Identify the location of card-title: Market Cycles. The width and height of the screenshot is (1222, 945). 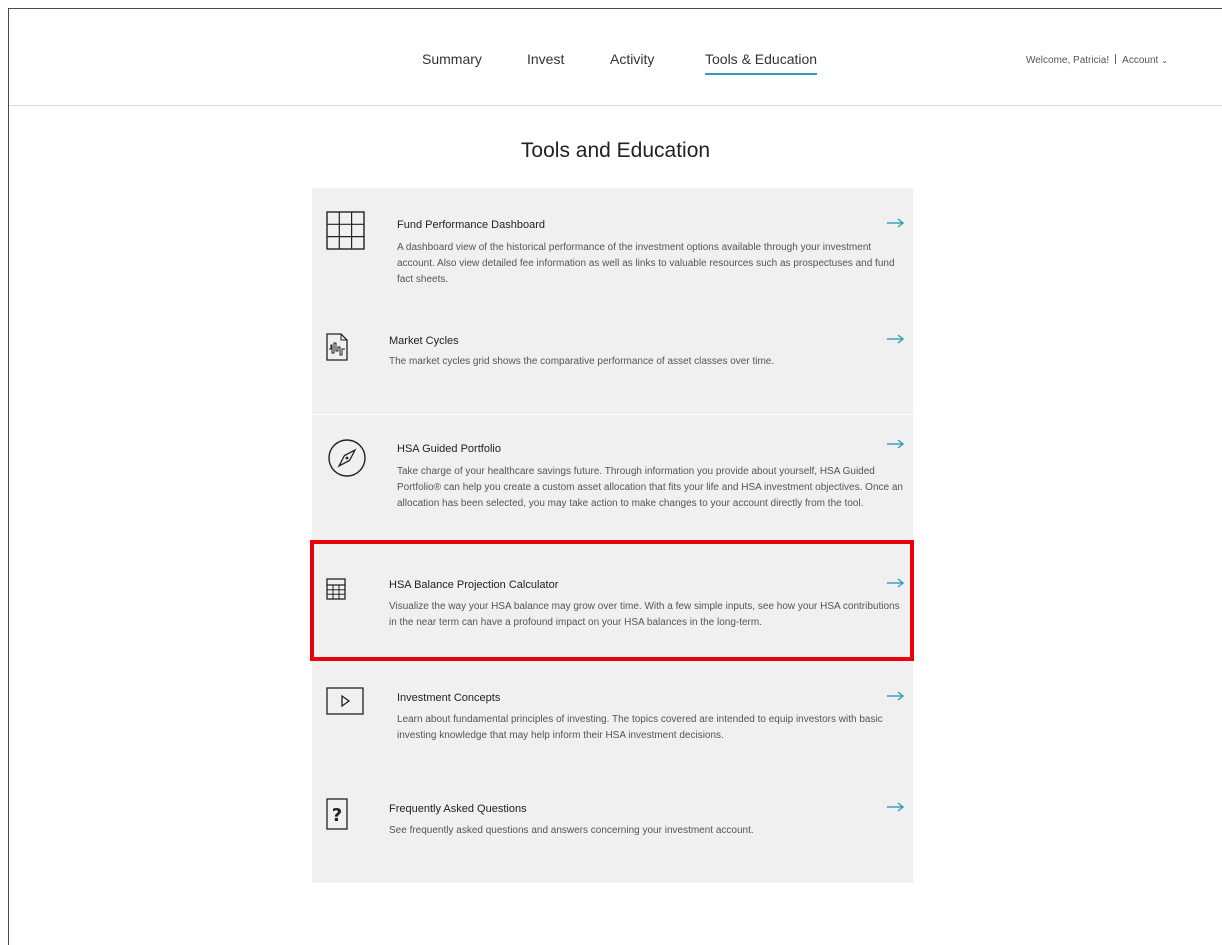
(424, 341).